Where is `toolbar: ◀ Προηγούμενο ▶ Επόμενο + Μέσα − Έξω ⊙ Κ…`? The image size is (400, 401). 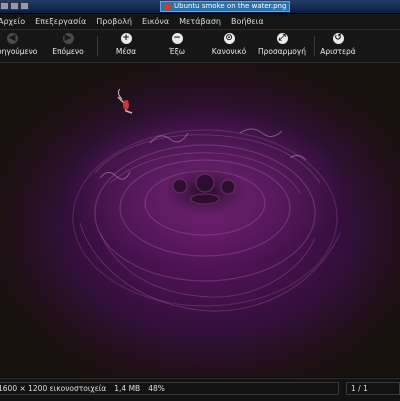 toolbar: ◀ Προηγούμενο ▶ Επόμενο + Μέσα − Έξω ⊙ Κ… is located at coordinates (200, 46).